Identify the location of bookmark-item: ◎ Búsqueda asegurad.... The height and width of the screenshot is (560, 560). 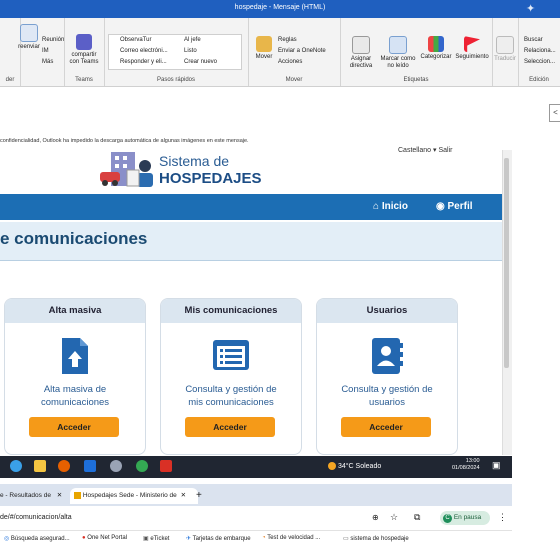
(37, 538).